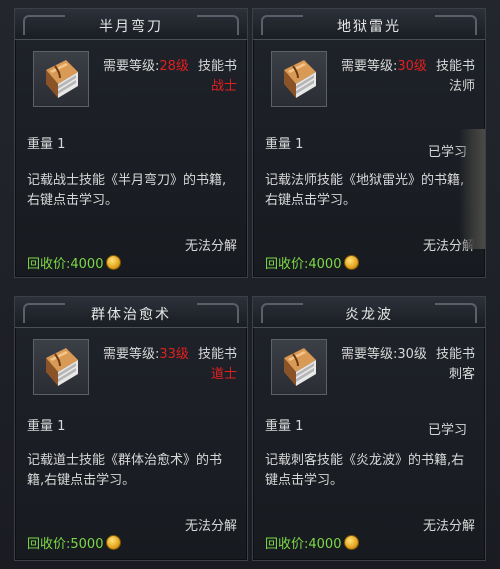 Image resolution: width=500 pixels, height=569 pixels. I want to click on card-title: 地狱雷光, so click(369, 27).